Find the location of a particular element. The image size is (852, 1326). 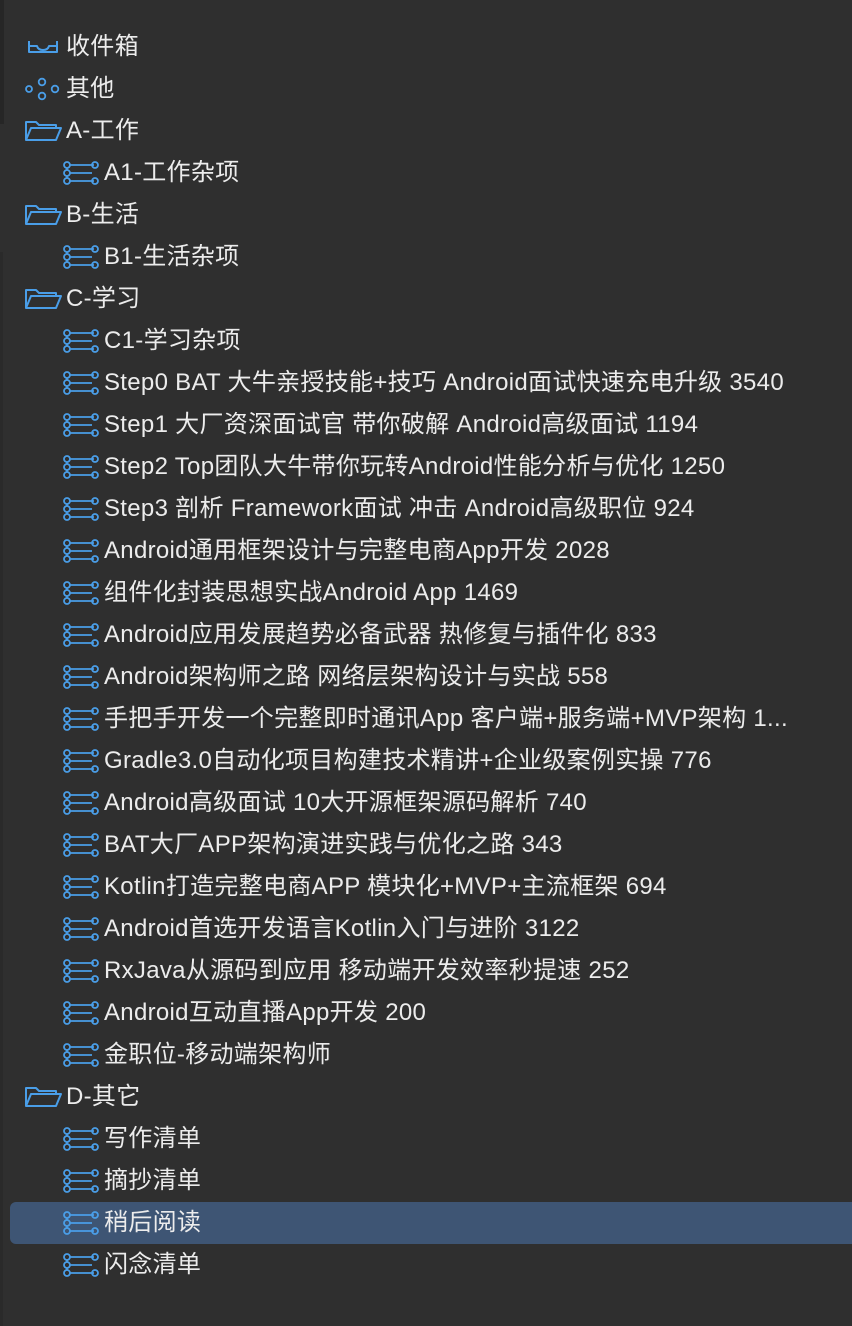

sidebar-item-label: 组件化封装思想实战Android App 1469 is located at coordinates (311, 592).